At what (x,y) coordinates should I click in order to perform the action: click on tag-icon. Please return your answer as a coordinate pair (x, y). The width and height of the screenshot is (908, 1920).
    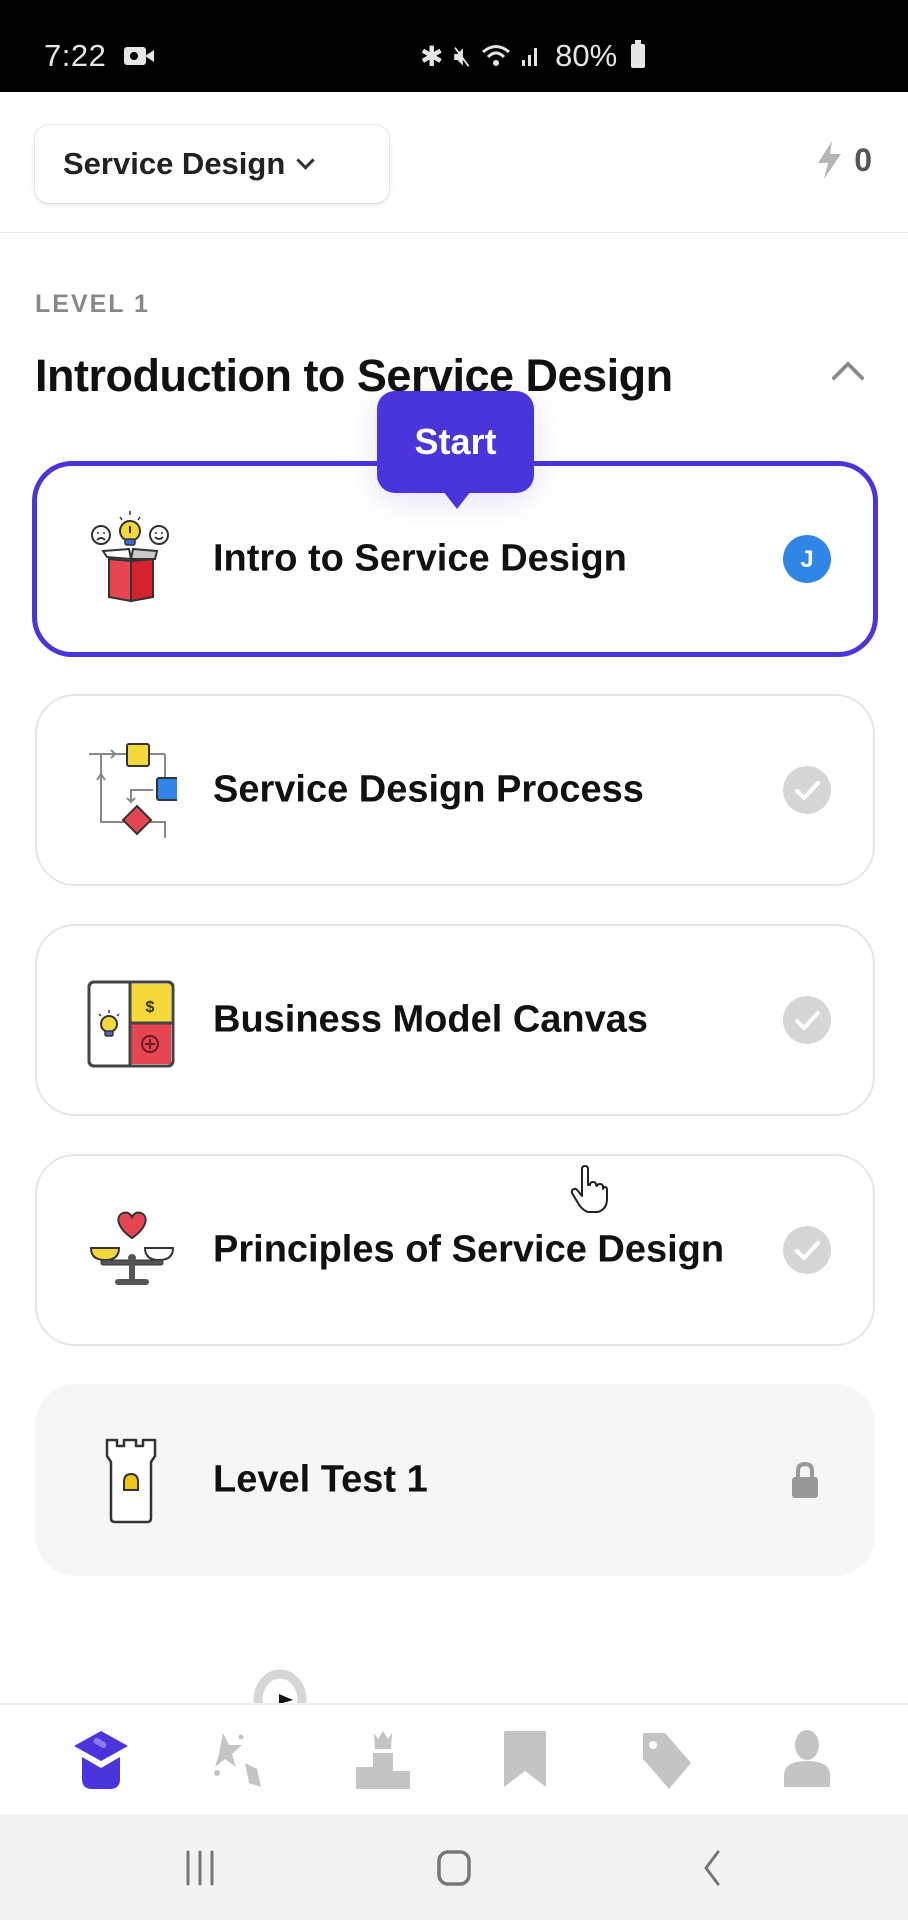
    Looking at the image, I should click on (666, 1760).